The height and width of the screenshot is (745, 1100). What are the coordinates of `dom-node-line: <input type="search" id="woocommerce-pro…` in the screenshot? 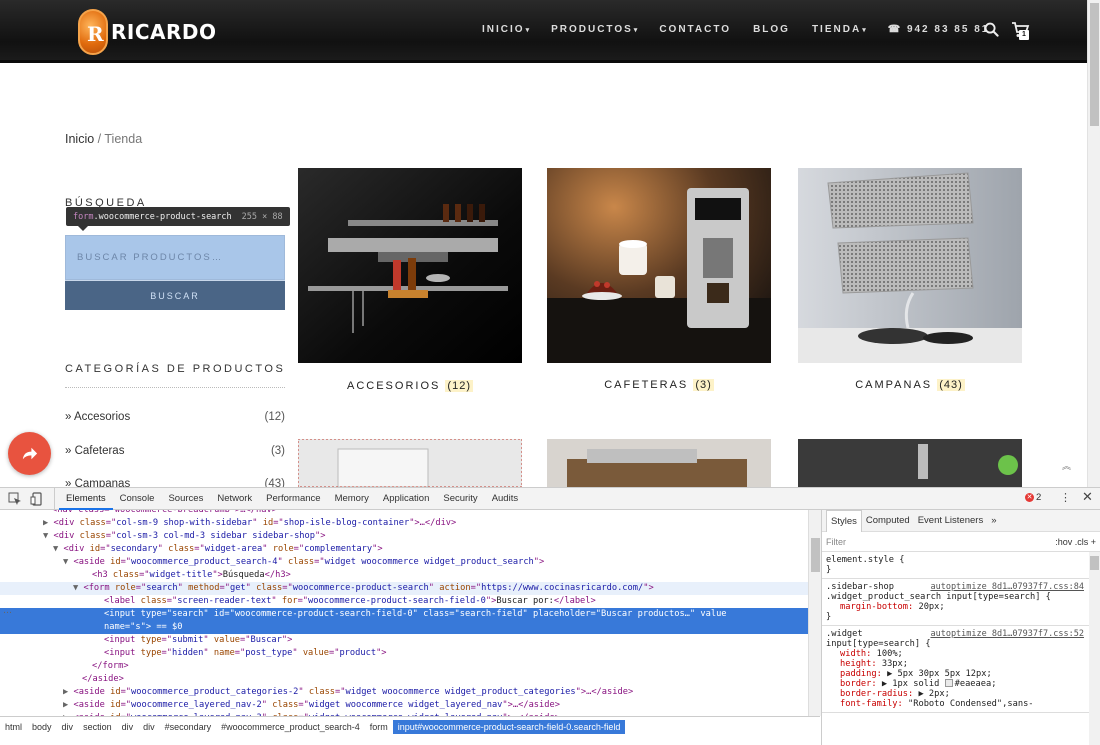 It's located at (404, 614).